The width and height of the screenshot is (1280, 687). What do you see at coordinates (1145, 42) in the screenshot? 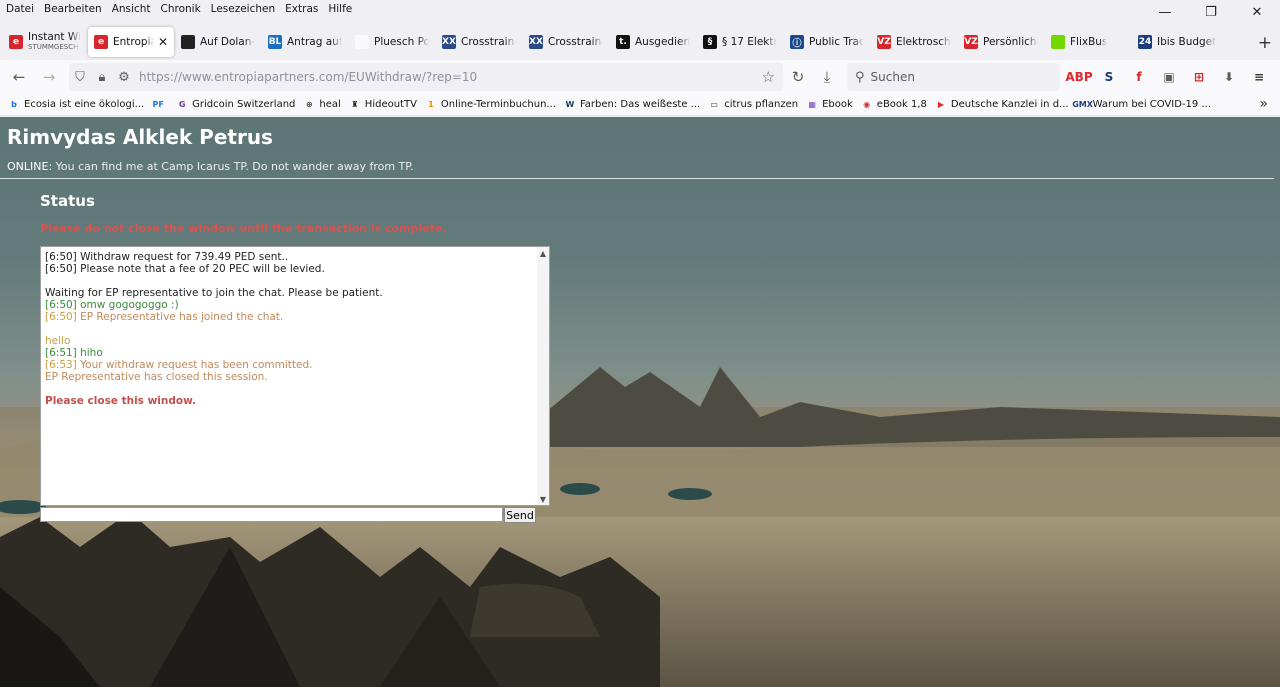
I see `tab-favicon-icon: 24` at bounding box center [1145, 42].